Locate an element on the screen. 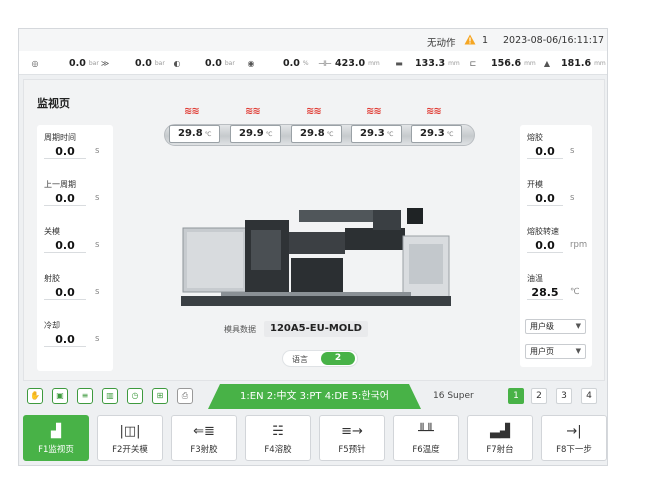 The height and width of the screenshot is (494, 658). f2-mold-open-close-button: |◫| F2开关模 is located at coordinates (130, 438).